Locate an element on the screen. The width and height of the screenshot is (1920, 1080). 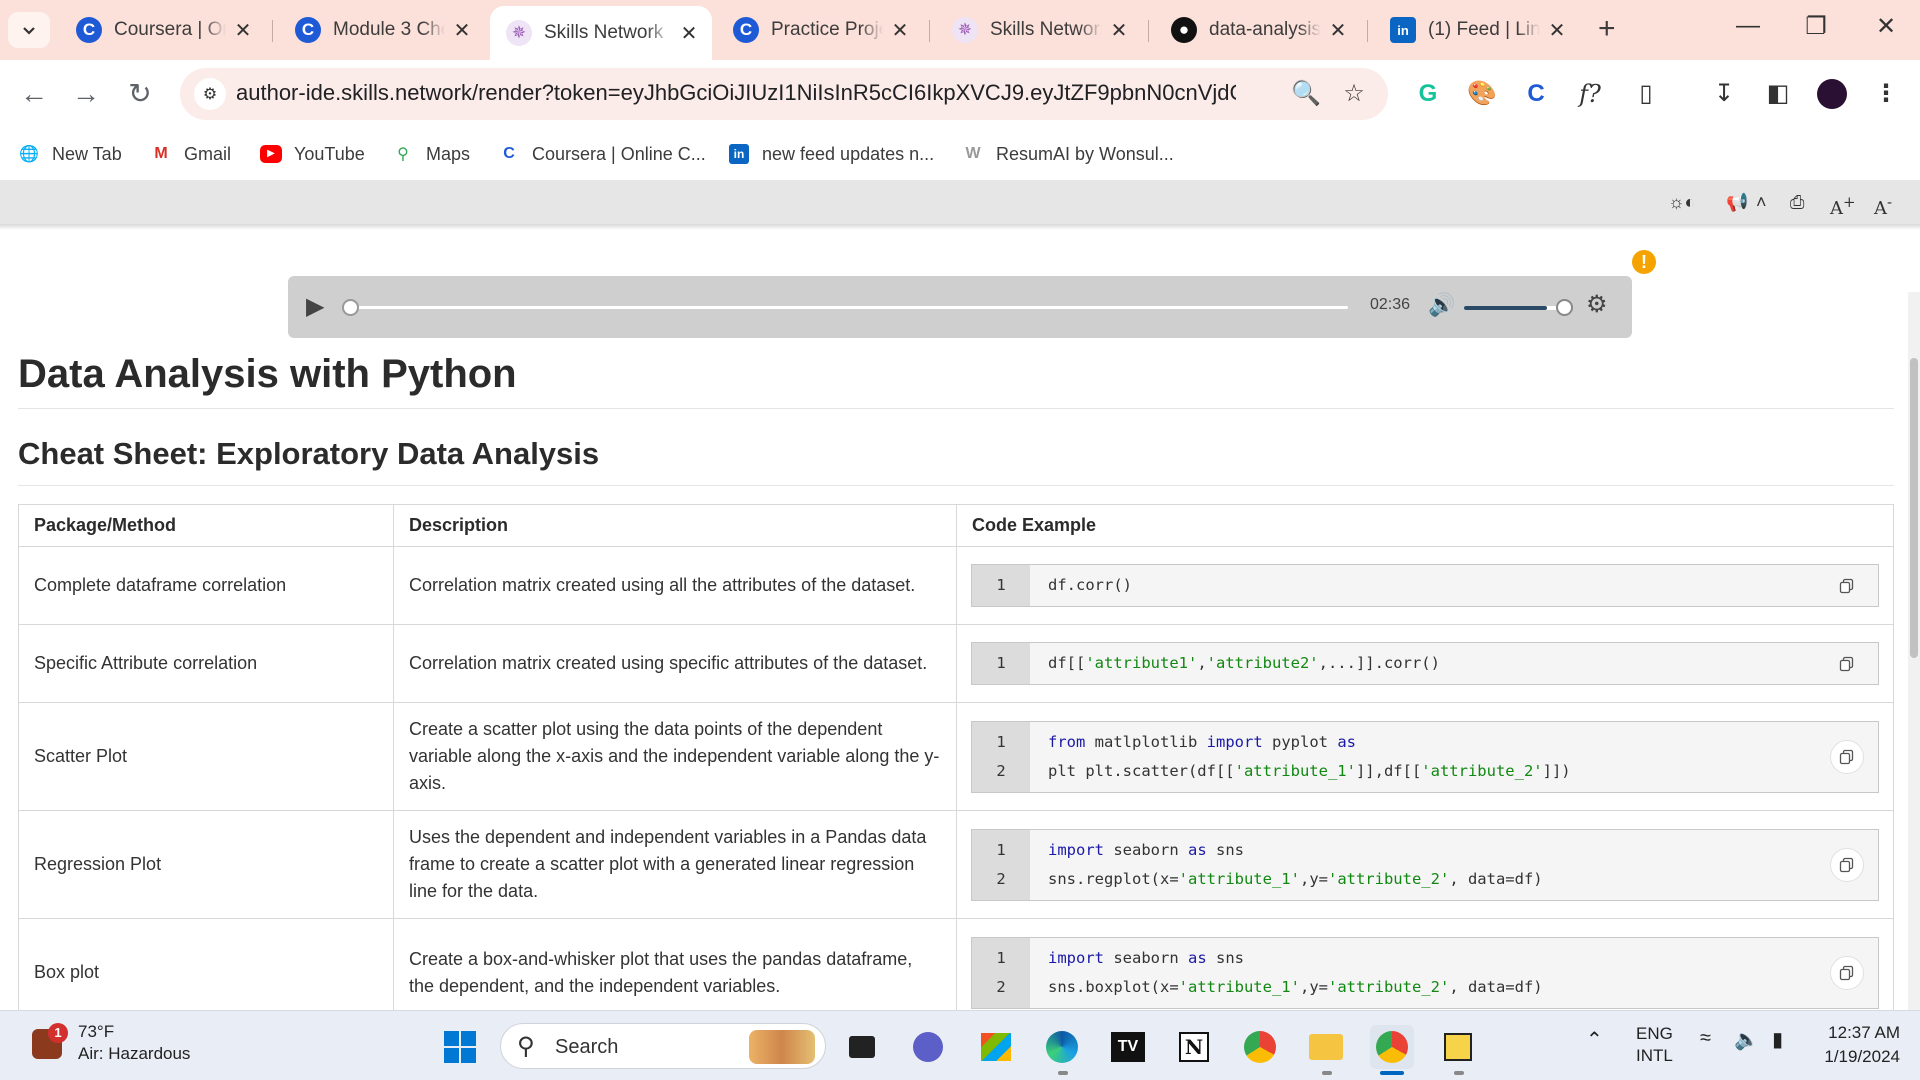
browser-tab: C Coursera | Onl ✕ is located at coordinates (163, 30).